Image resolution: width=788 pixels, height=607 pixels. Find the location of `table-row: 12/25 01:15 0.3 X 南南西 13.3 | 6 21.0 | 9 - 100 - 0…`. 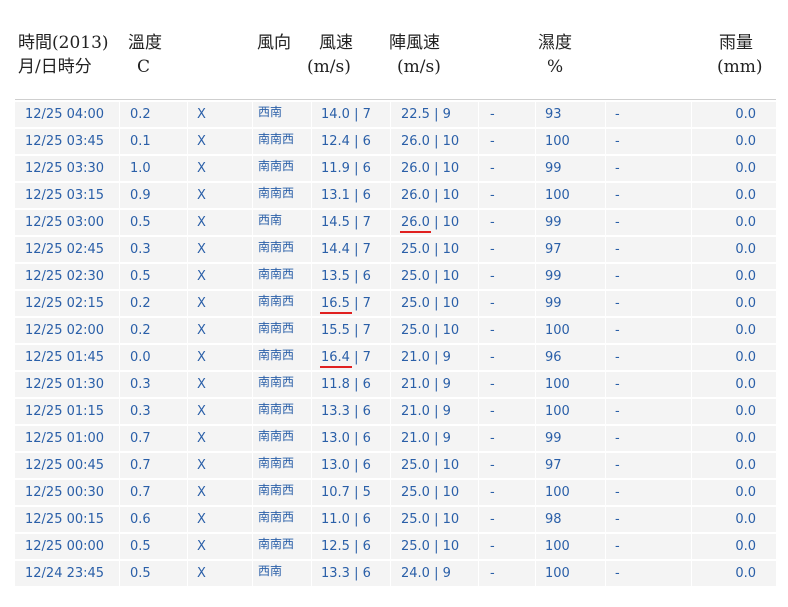

table-row: 12/25 01:15 0.3 X 南南西 13.3 | 6 21.0 | 9 - 100 - 0… is located at coordinates (395, 412).